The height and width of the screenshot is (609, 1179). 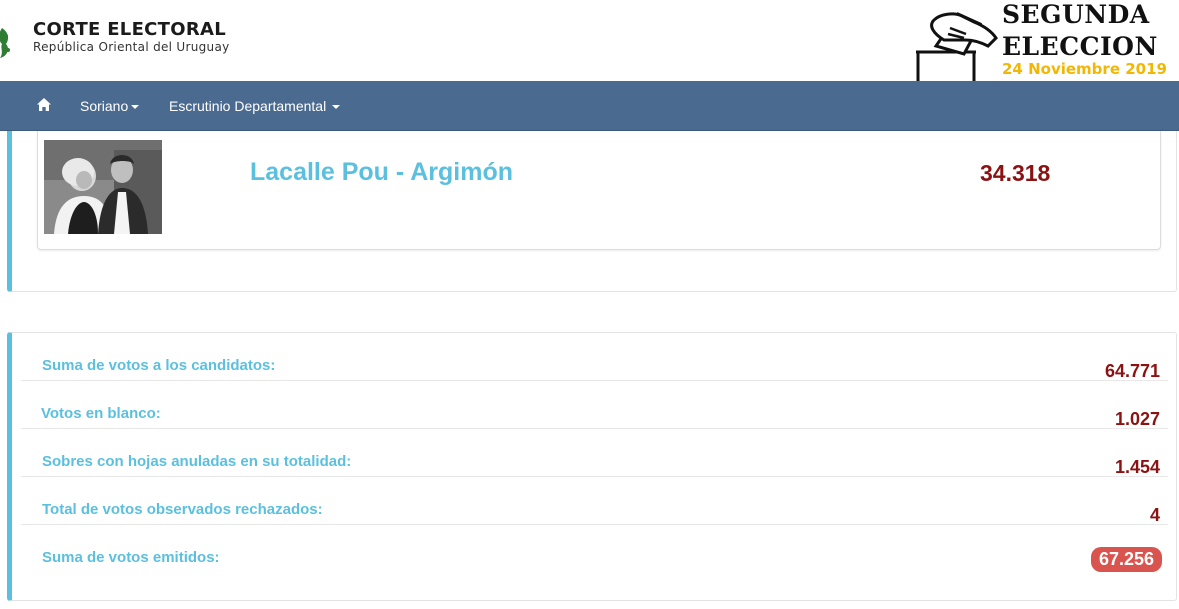 What do you see at coordinates (159, 365) in the screenshot?
I see `totals-row-label: Suma de votos a los candidatos:` at bounding box center [159, 365].